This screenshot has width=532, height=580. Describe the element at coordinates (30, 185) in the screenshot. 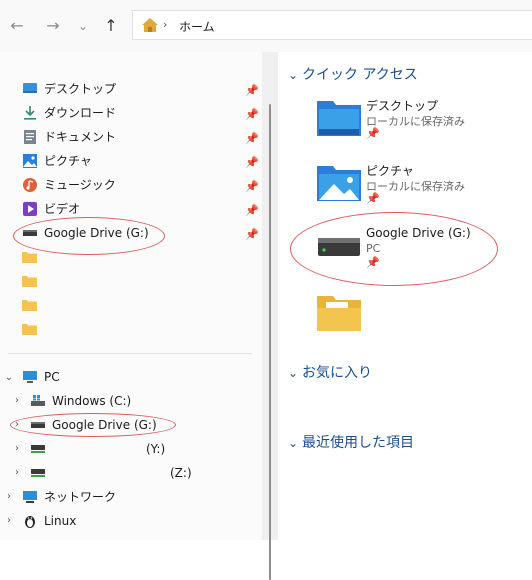

I see `music-icon` at that location.